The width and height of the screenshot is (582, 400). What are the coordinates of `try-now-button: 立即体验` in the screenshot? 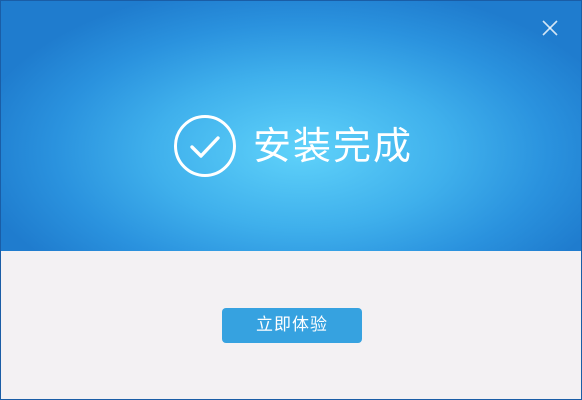 It's located at (292, 325).